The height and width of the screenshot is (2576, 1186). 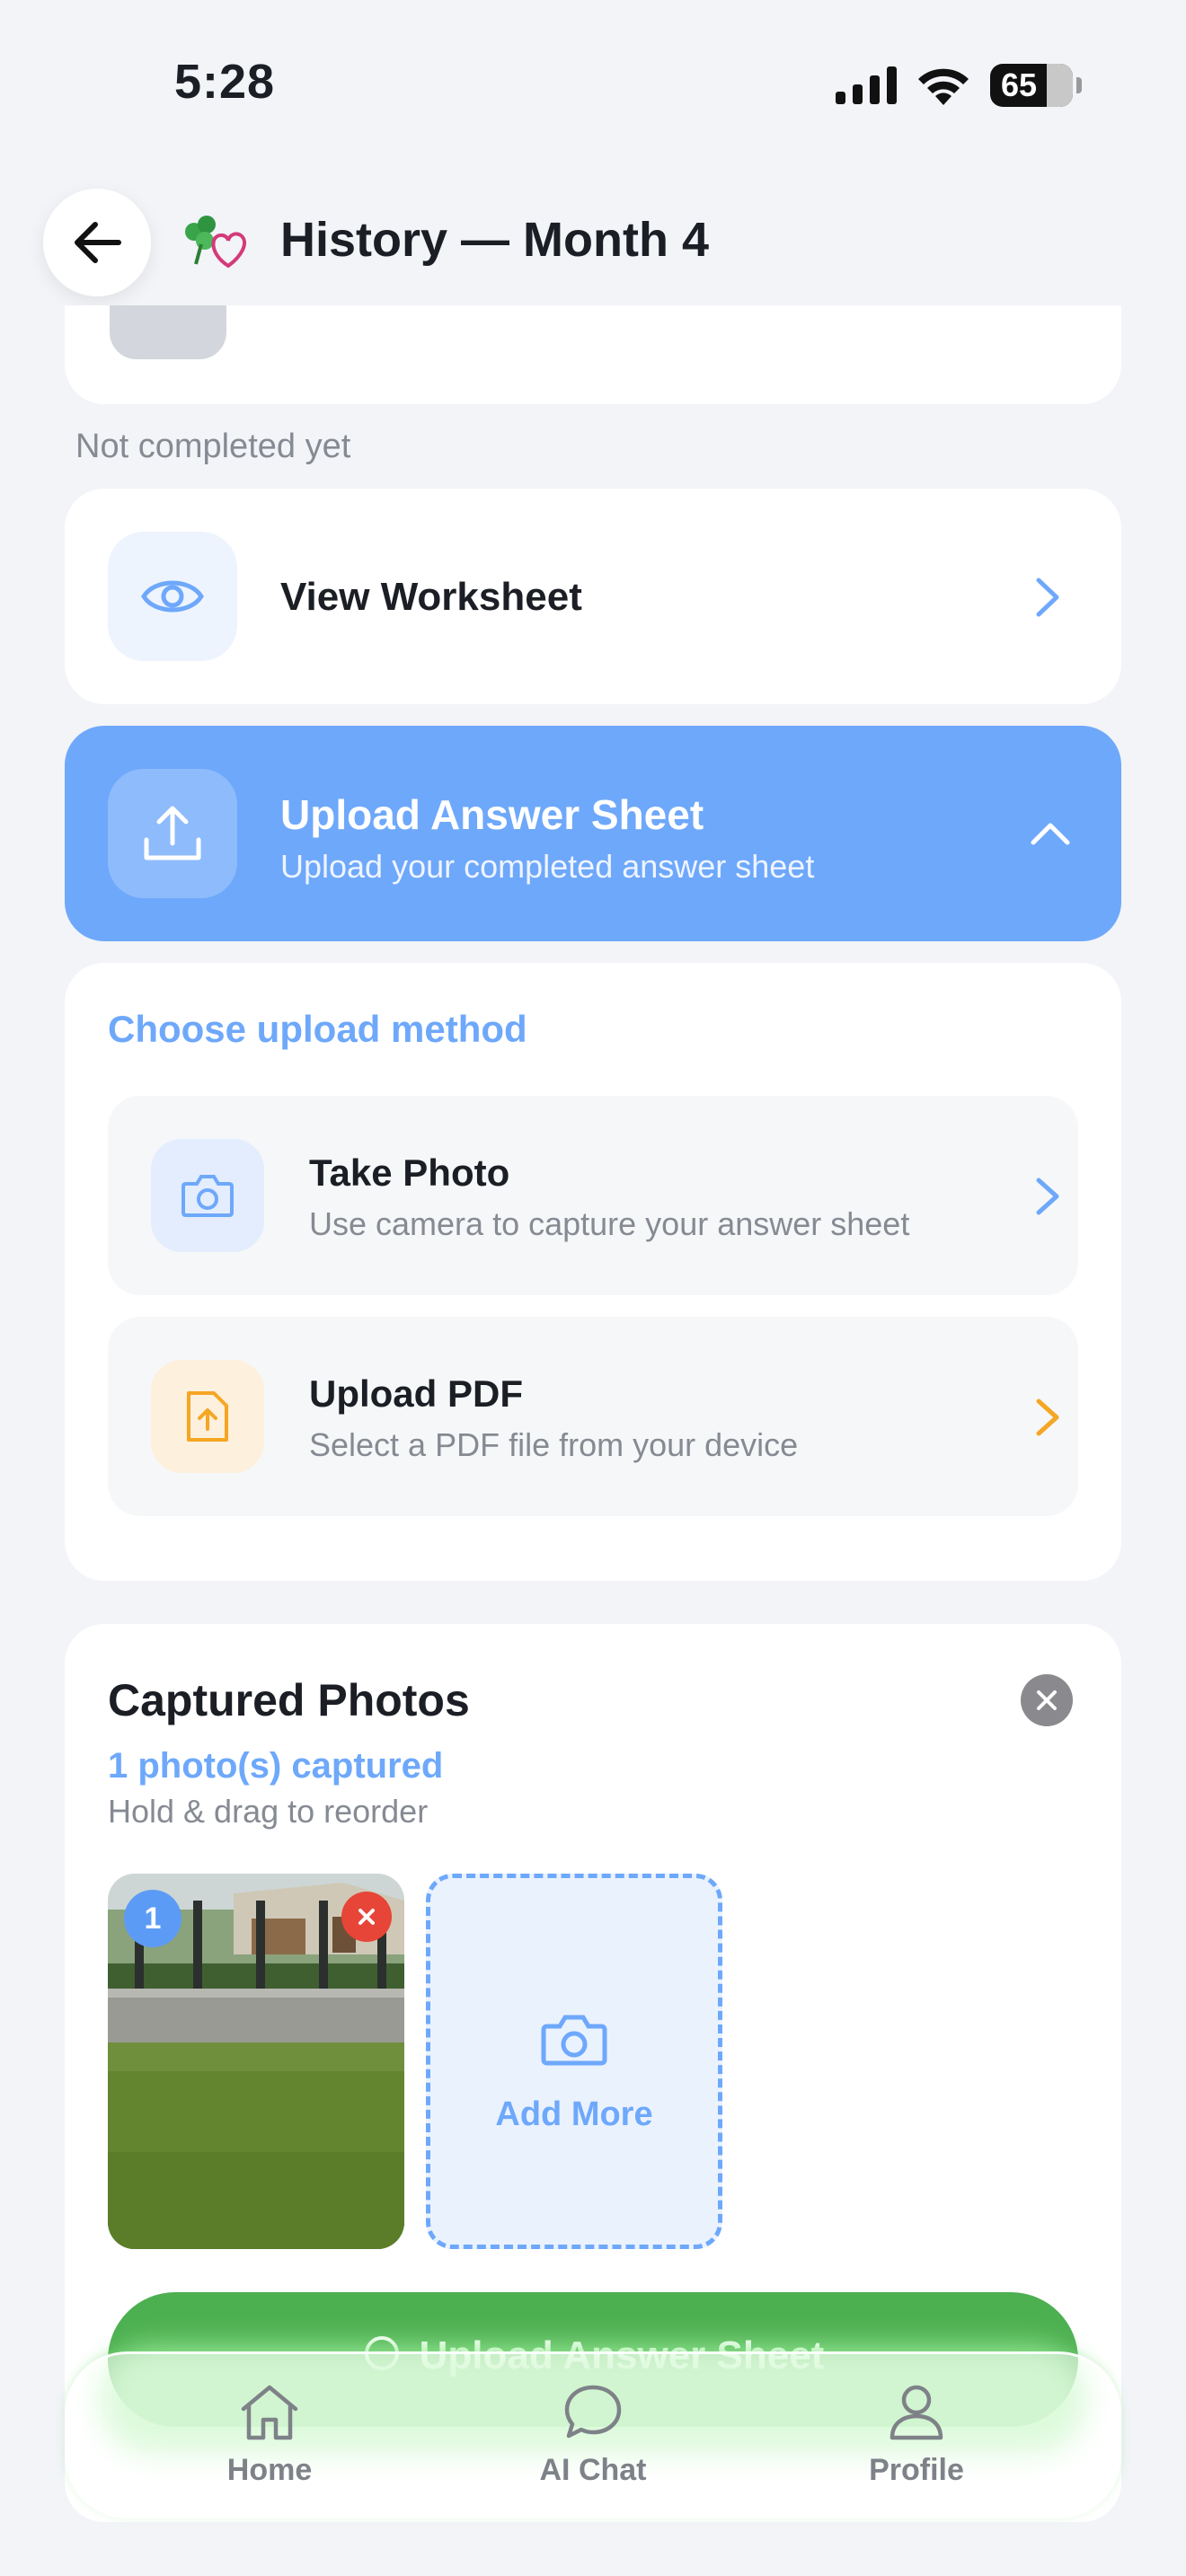 What do you see at coordinates (593, 354) in the screenshot?
I see `progress-card` at bounding box center [593, 354].